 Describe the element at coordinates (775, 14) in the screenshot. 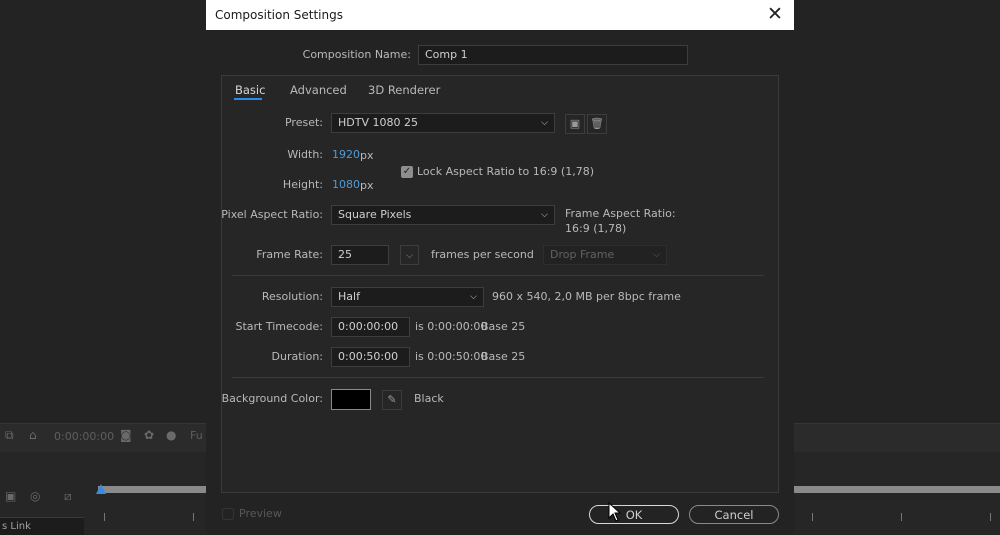

I see `close-icon: ✕` at that location.